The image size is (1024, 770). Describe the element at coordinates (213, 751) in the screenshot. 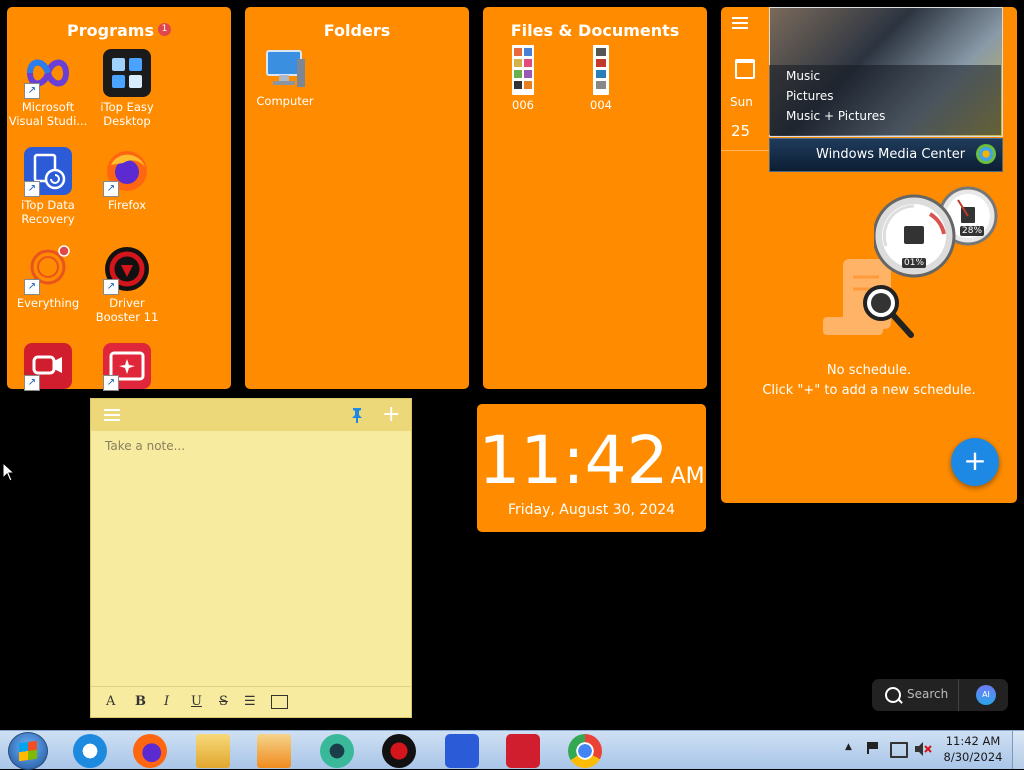

I see `taskbar-file-explorer-icon` at that location.